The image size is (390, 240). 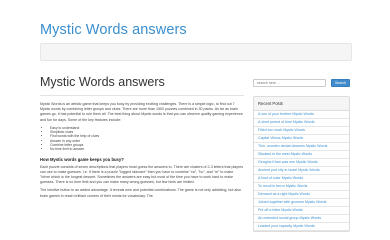 I want to click on title-divider, so click(x=142, y=95).